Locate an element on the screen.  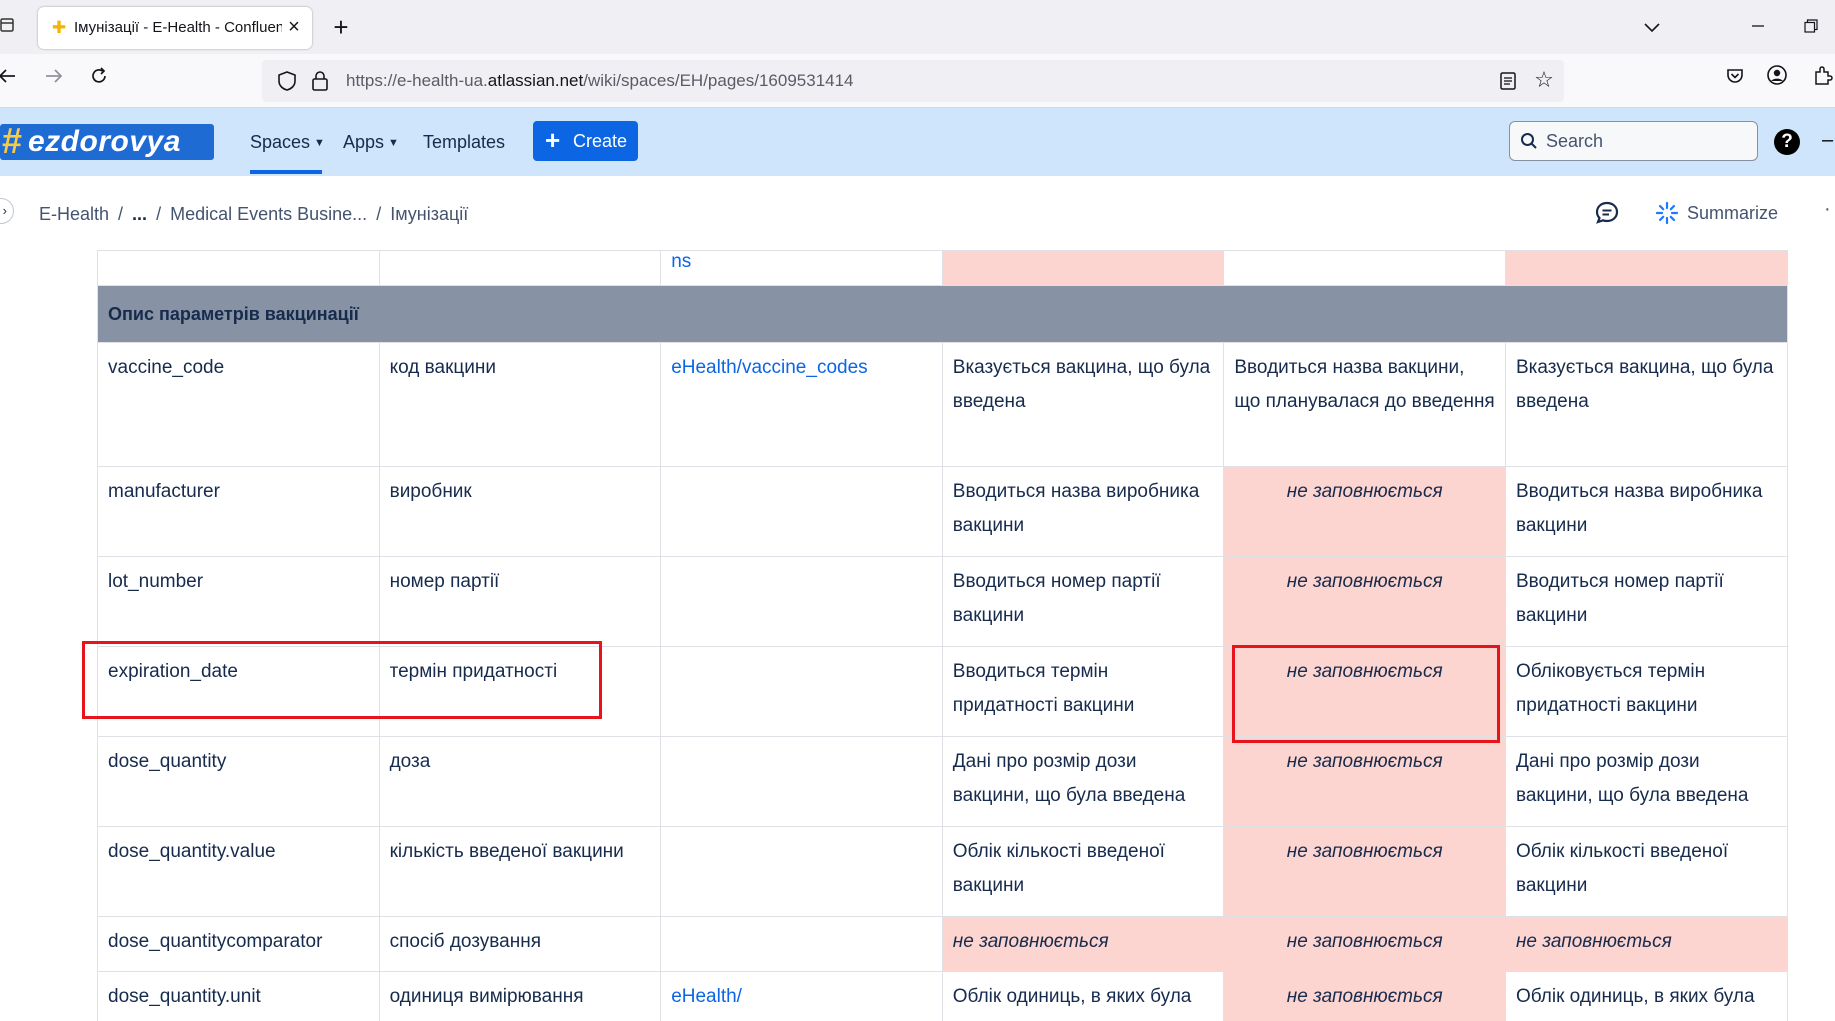
param-description-cell: код вакцини is located at coordinates (520, 404).